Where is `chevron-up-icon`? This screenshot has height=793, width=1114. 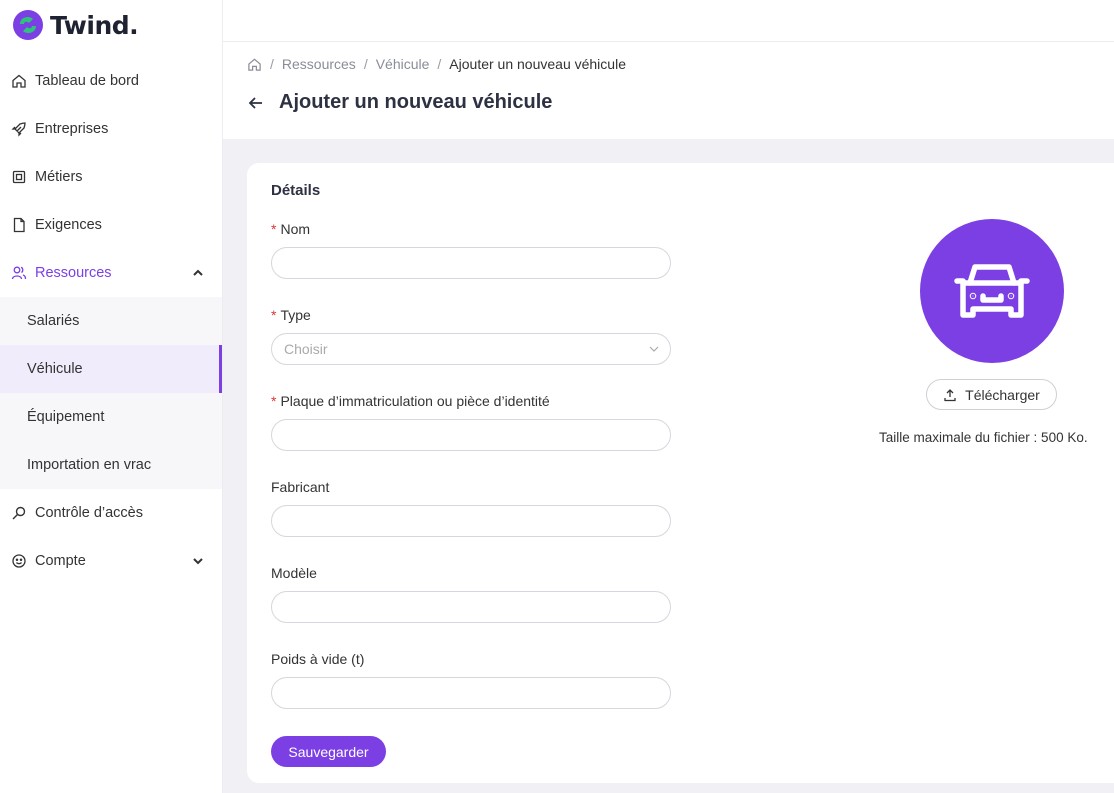 chevron-up-icon is located at coordinates (198, 272).